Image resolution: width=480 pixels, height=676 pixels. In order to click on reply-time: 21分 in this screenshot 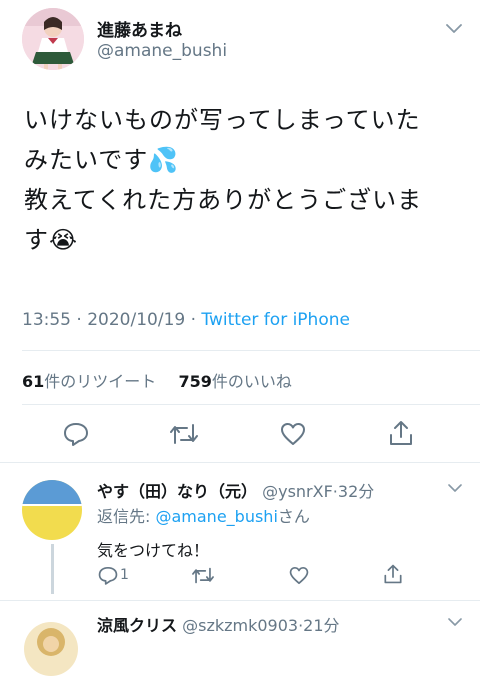, I will do `click(321, 625)`.